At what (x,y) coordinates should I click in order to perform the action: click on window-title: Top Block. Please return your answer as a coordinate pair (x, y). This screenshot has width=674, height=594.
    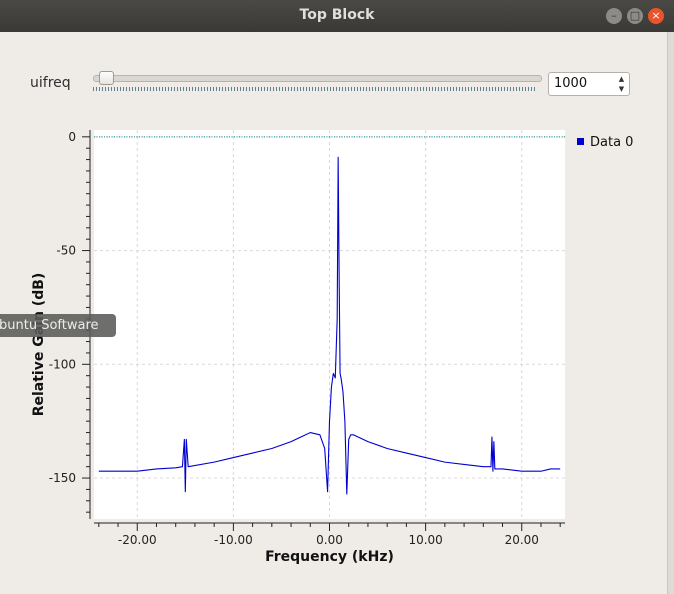
    Looking at the image, I should click on (337, 15).